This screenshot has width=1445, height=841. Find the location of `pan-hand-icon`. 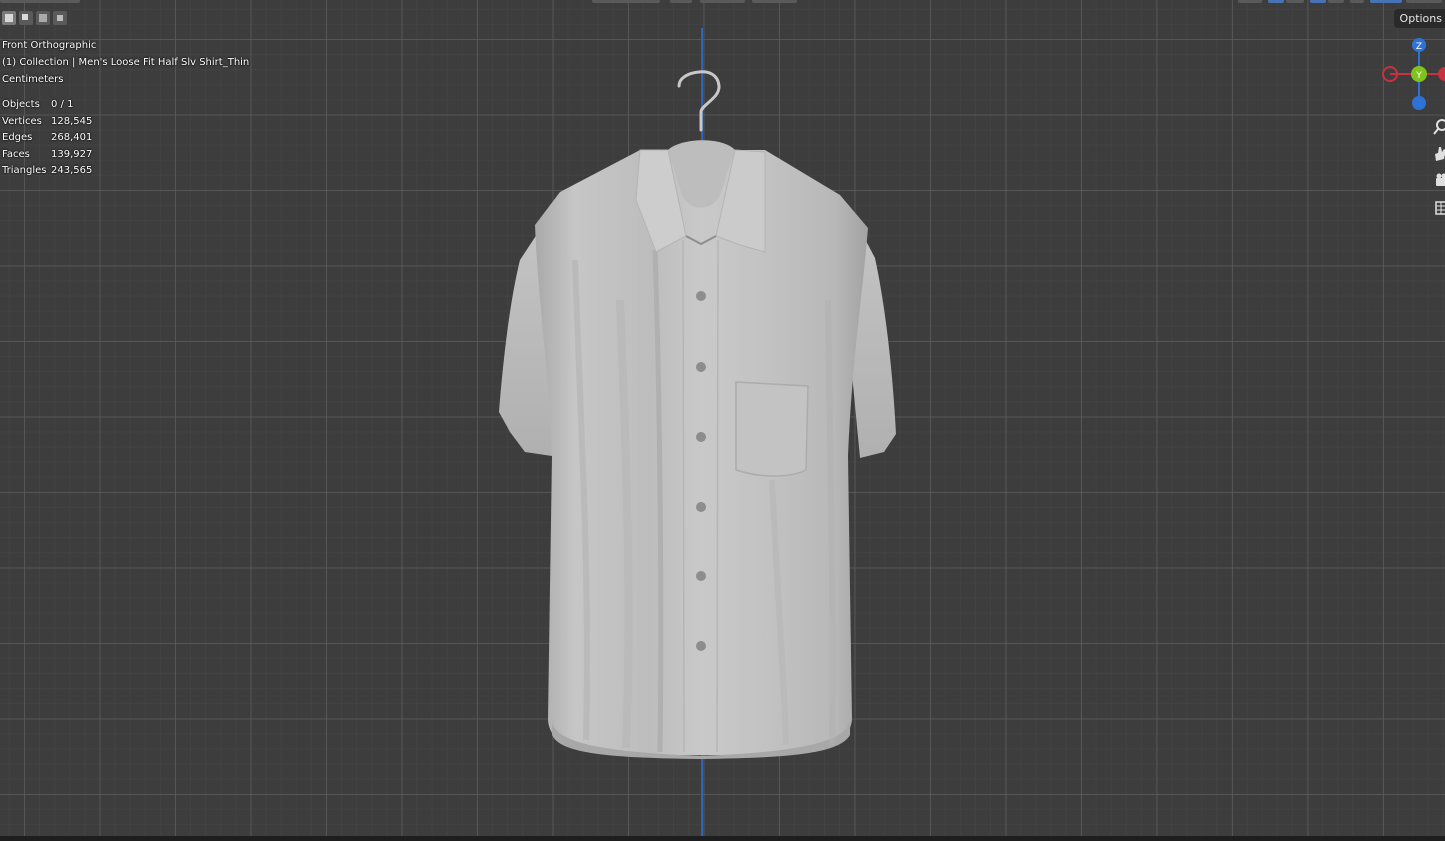

pan-hand-icon is located at coordinates (1438, 154).